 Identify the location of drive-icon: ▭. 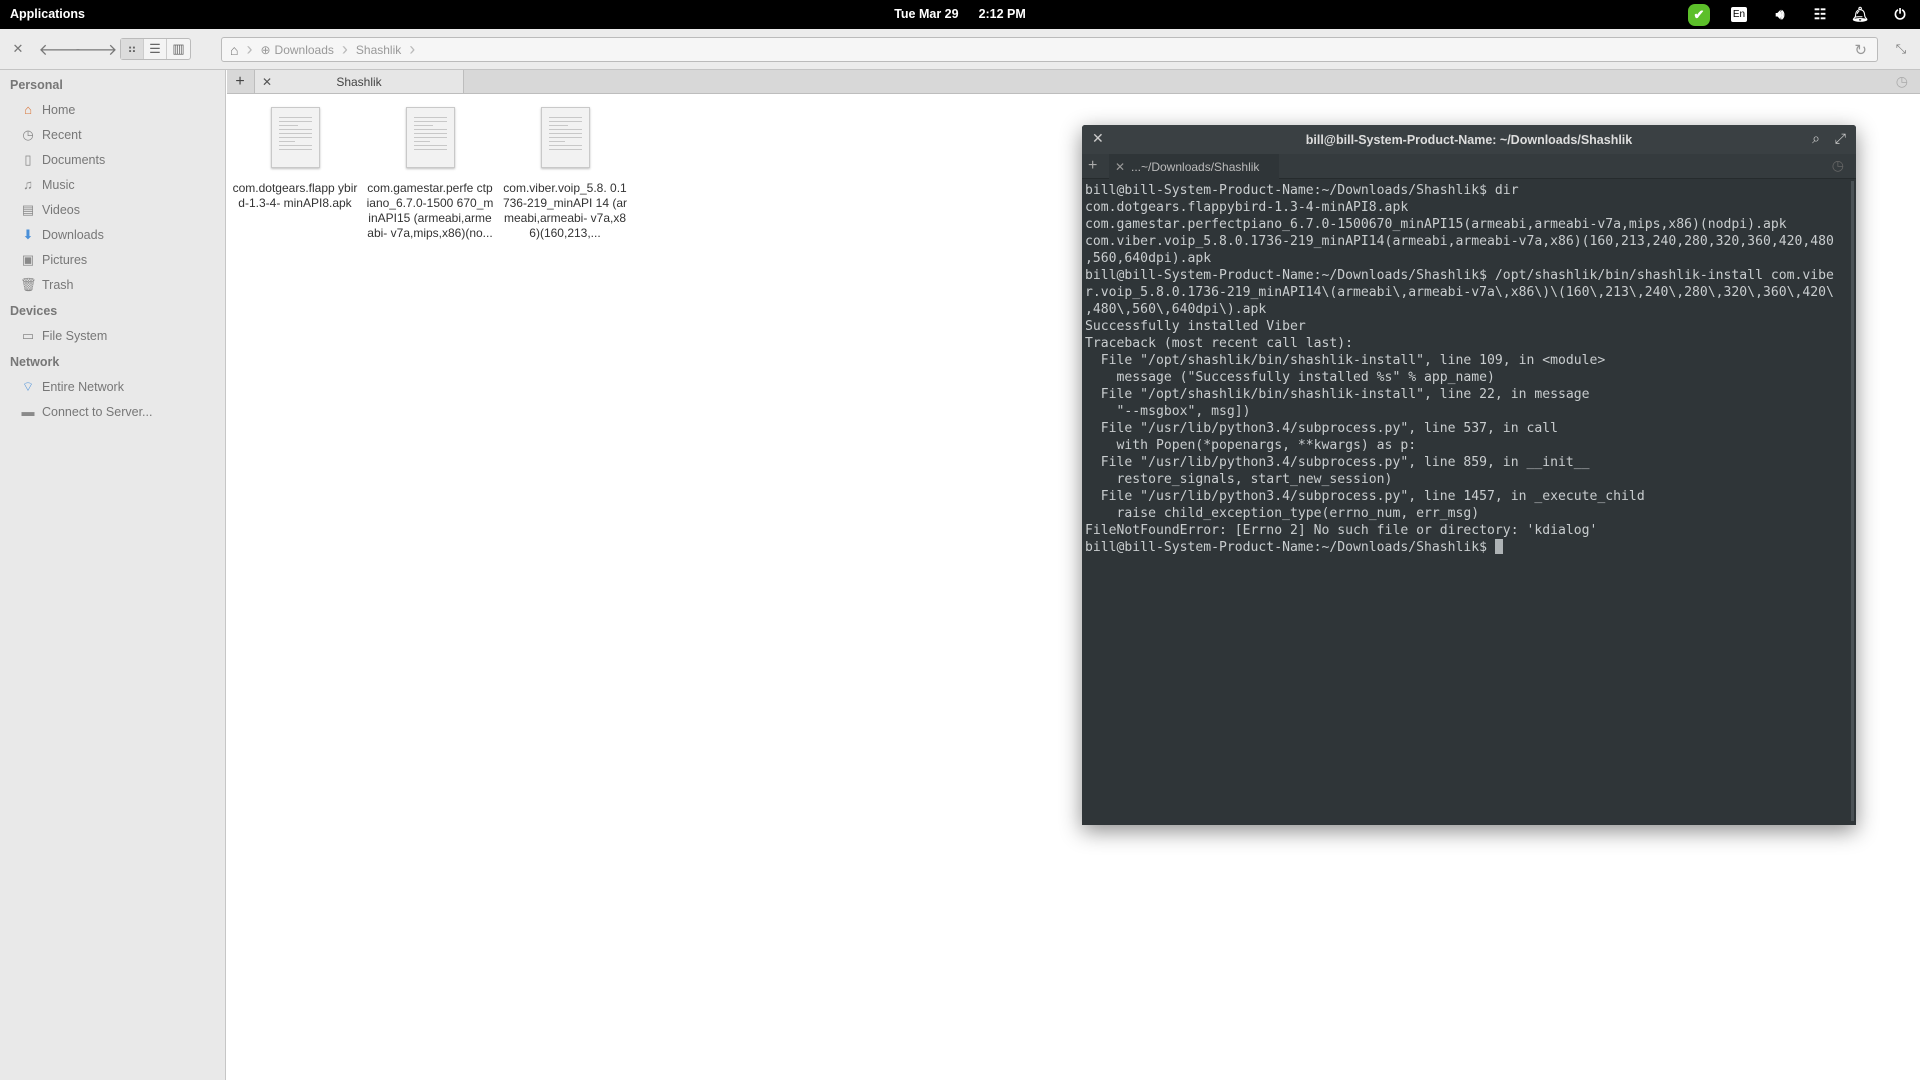
(28, 335).